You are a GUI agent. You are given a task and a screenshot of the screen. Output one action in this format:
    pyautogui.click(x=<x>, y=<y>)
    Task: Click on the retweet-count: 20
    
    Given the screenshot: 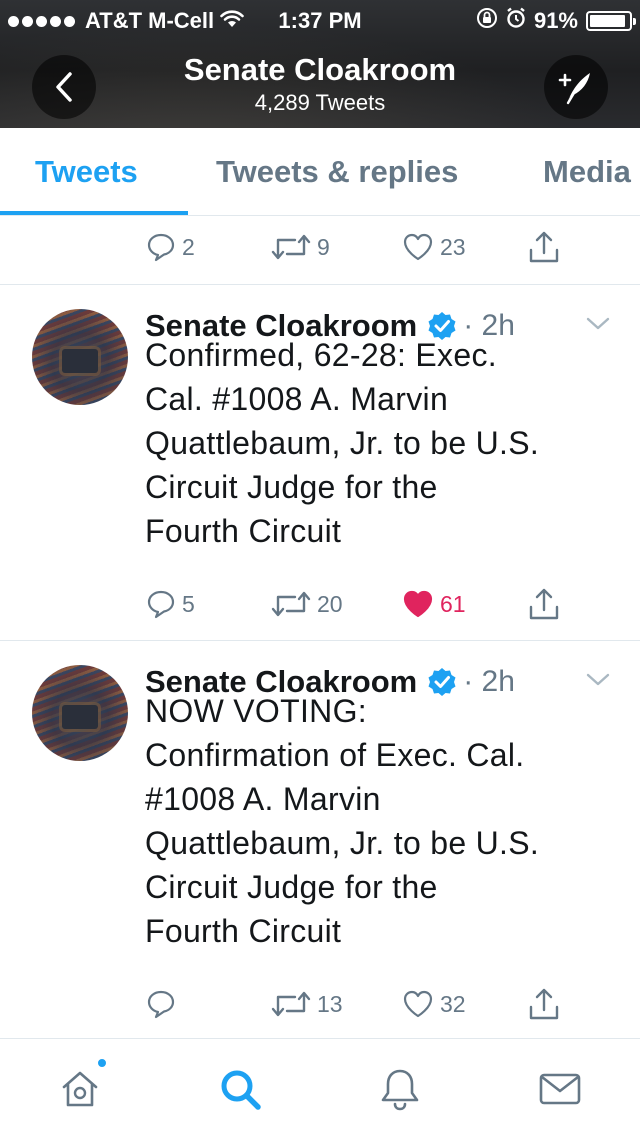 What is the action you would take?
    pyautogui.click(x=330, y=603)
    